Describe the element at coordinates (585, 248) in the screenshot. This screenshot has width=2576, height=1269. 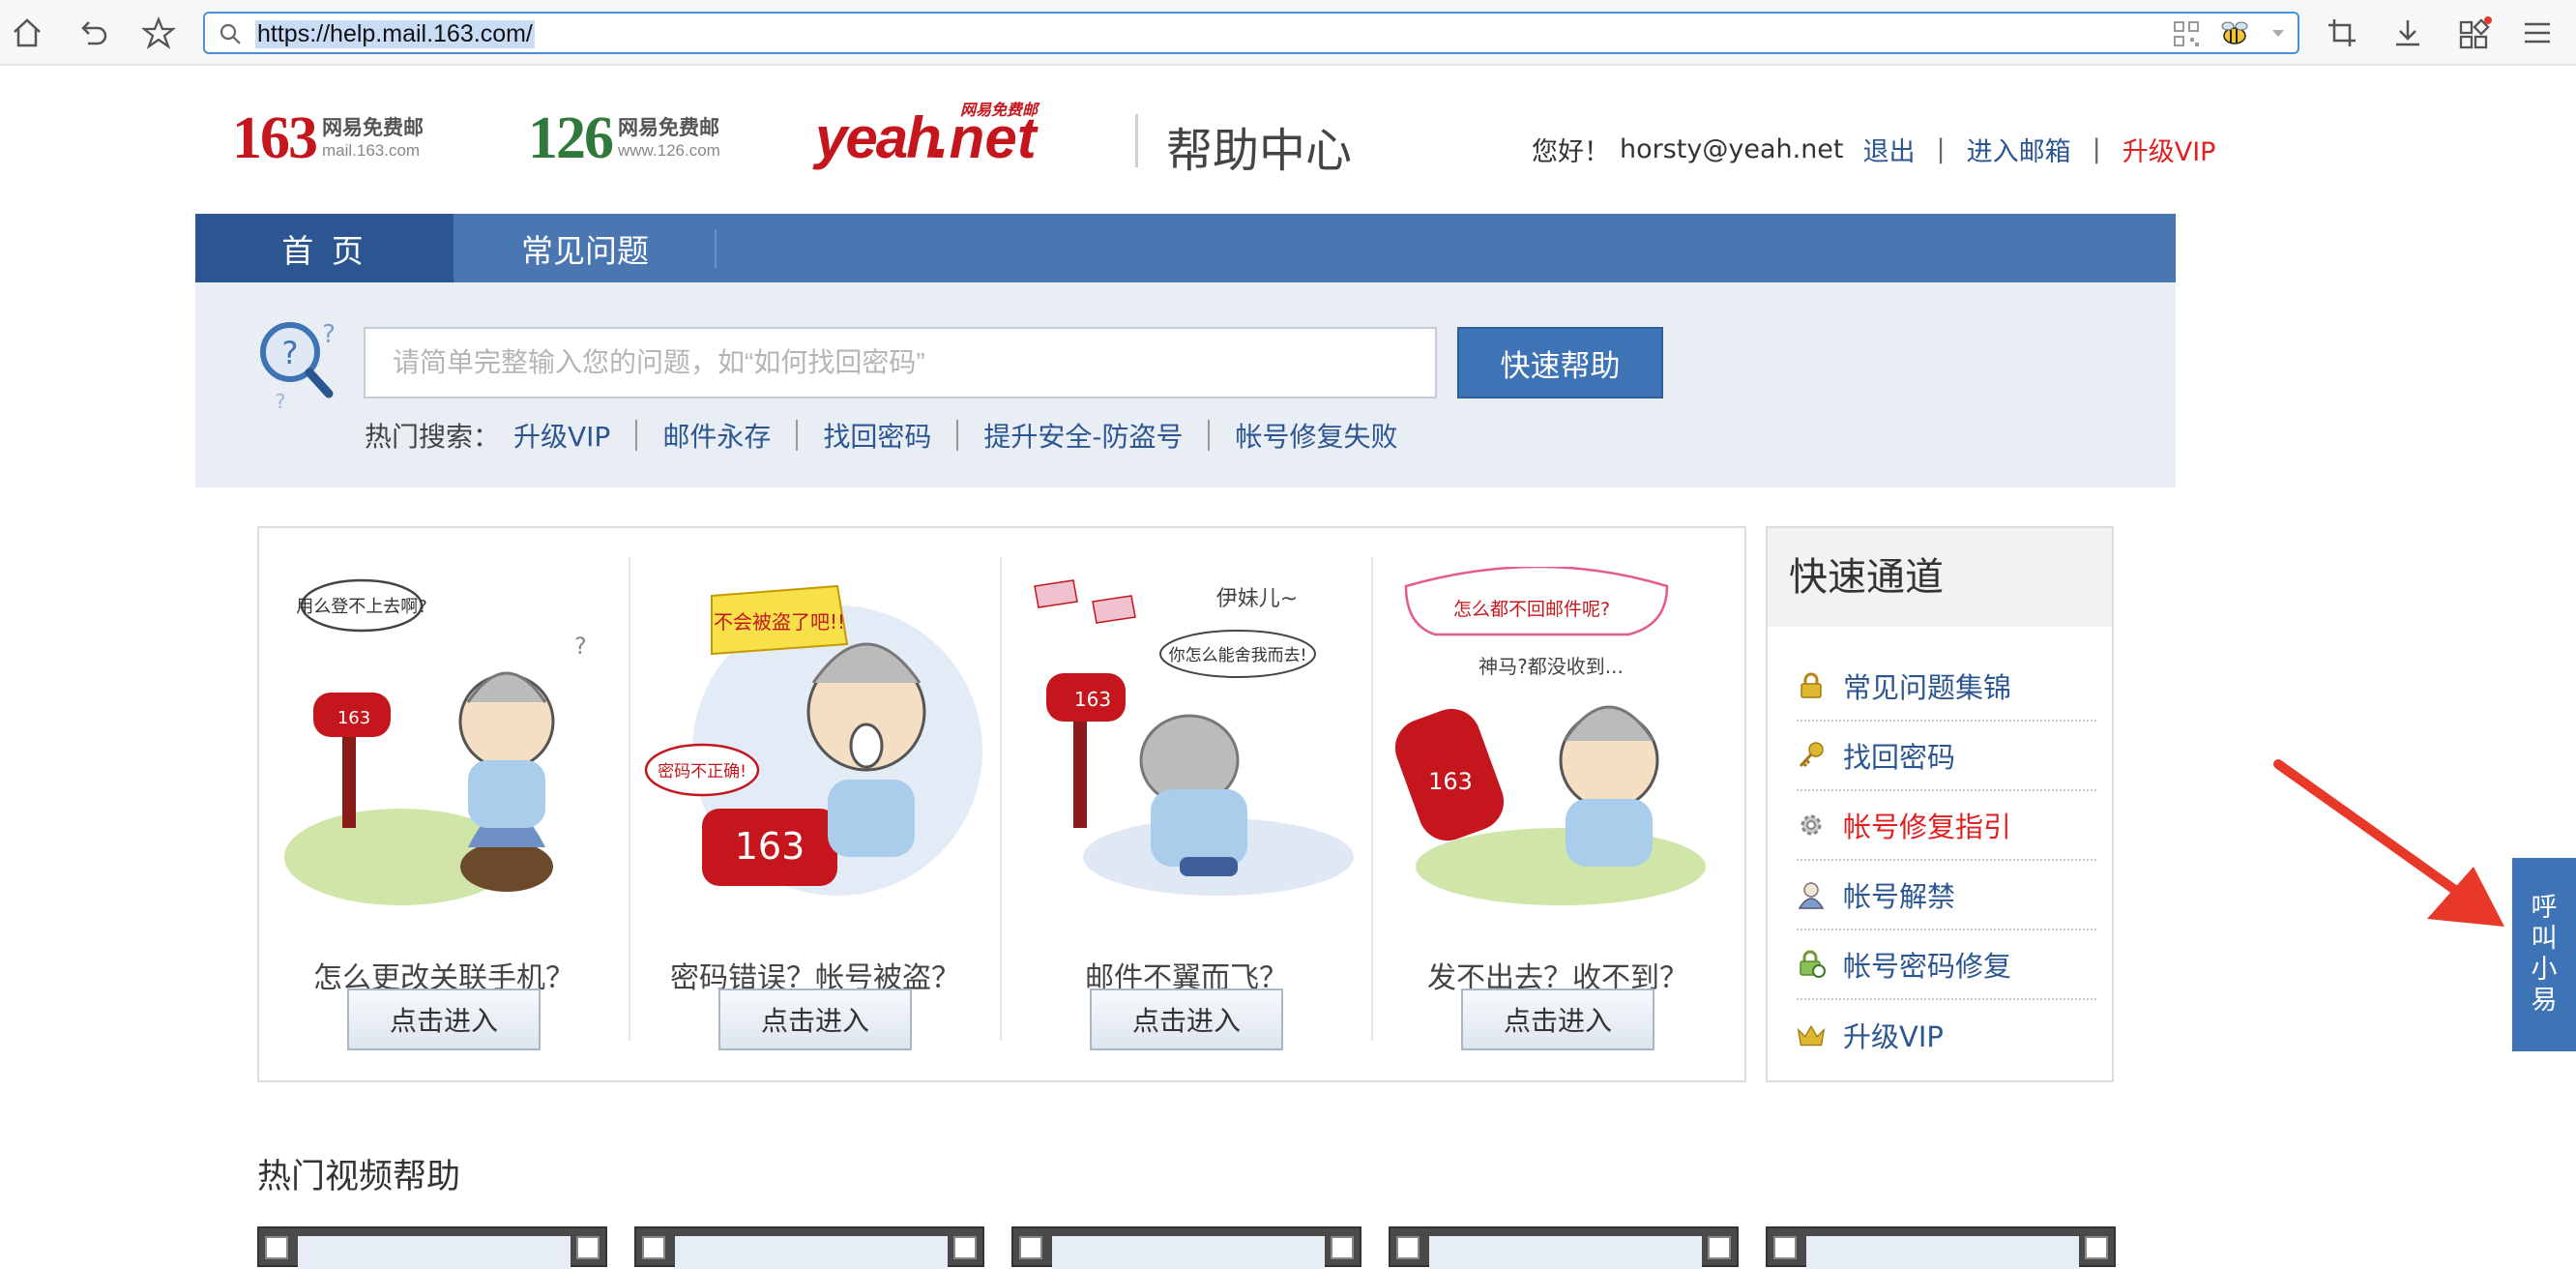
I see `tab-faq: 常见问题` at that location.